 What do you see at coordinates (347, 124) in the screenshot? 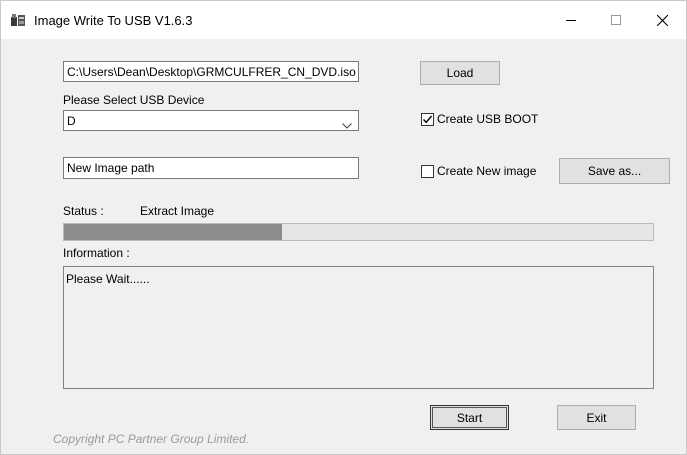
I see `chevron-down-icon` at bounding box center [347, 124].